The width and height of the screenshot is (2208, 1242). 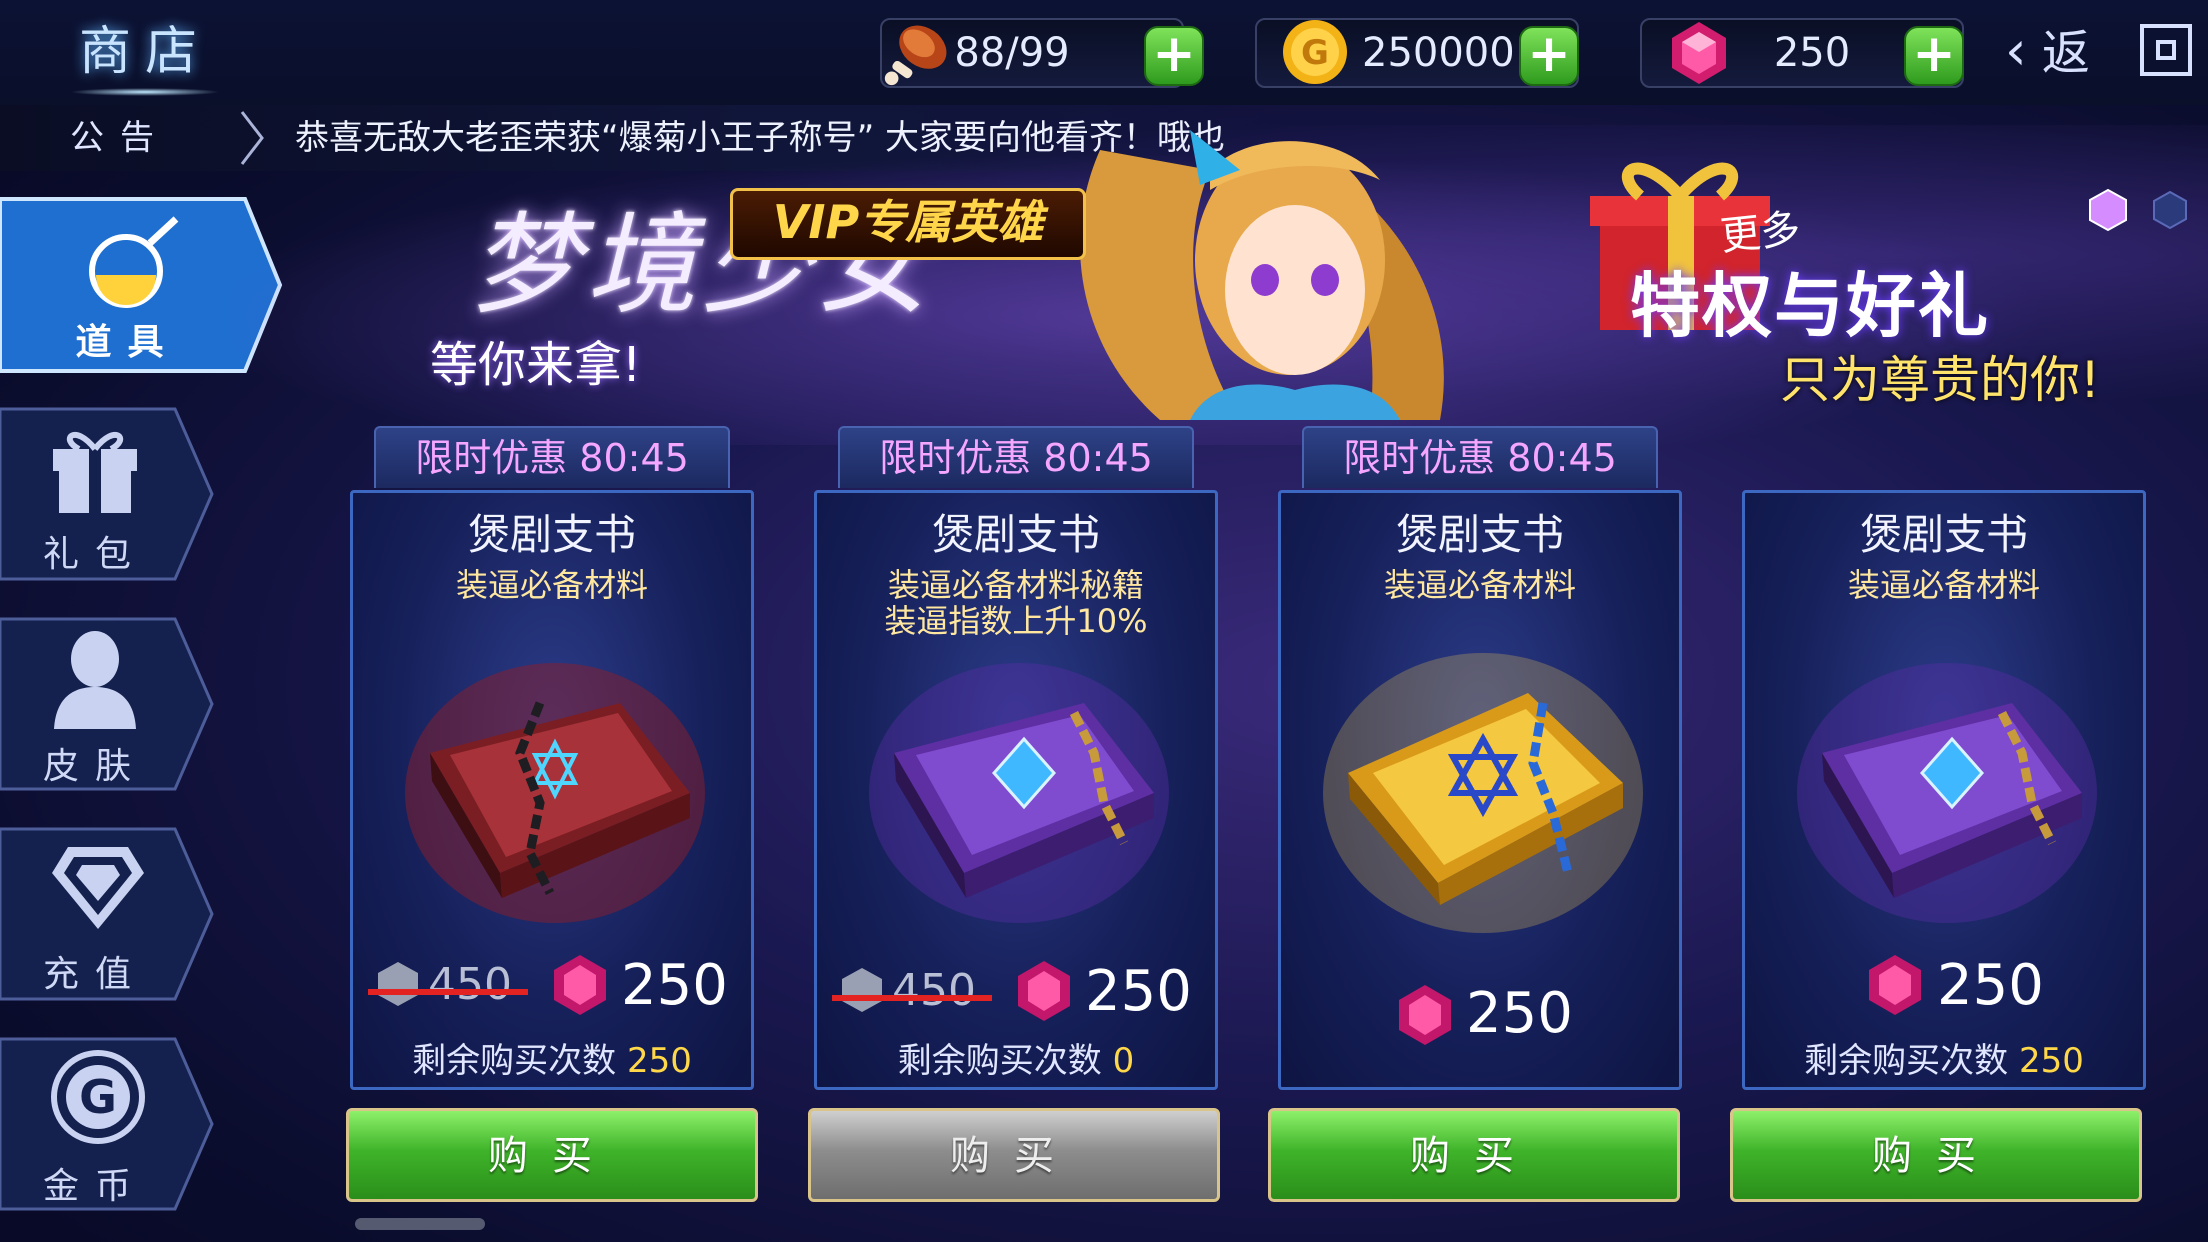 What do you see at coordinates (536, 365) in the screenshot?
I see `banner-subtitle: 等你来拿!` at bounding box center [536, 365].